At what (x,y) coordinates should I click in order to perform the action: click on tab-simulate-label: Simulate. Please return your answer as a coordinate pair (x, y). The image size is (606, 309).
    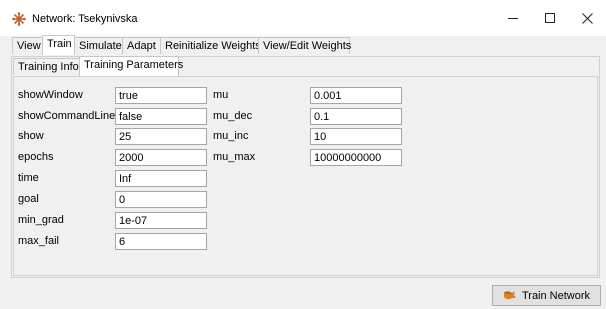
    Looking at the image, I should click on (100, 46).